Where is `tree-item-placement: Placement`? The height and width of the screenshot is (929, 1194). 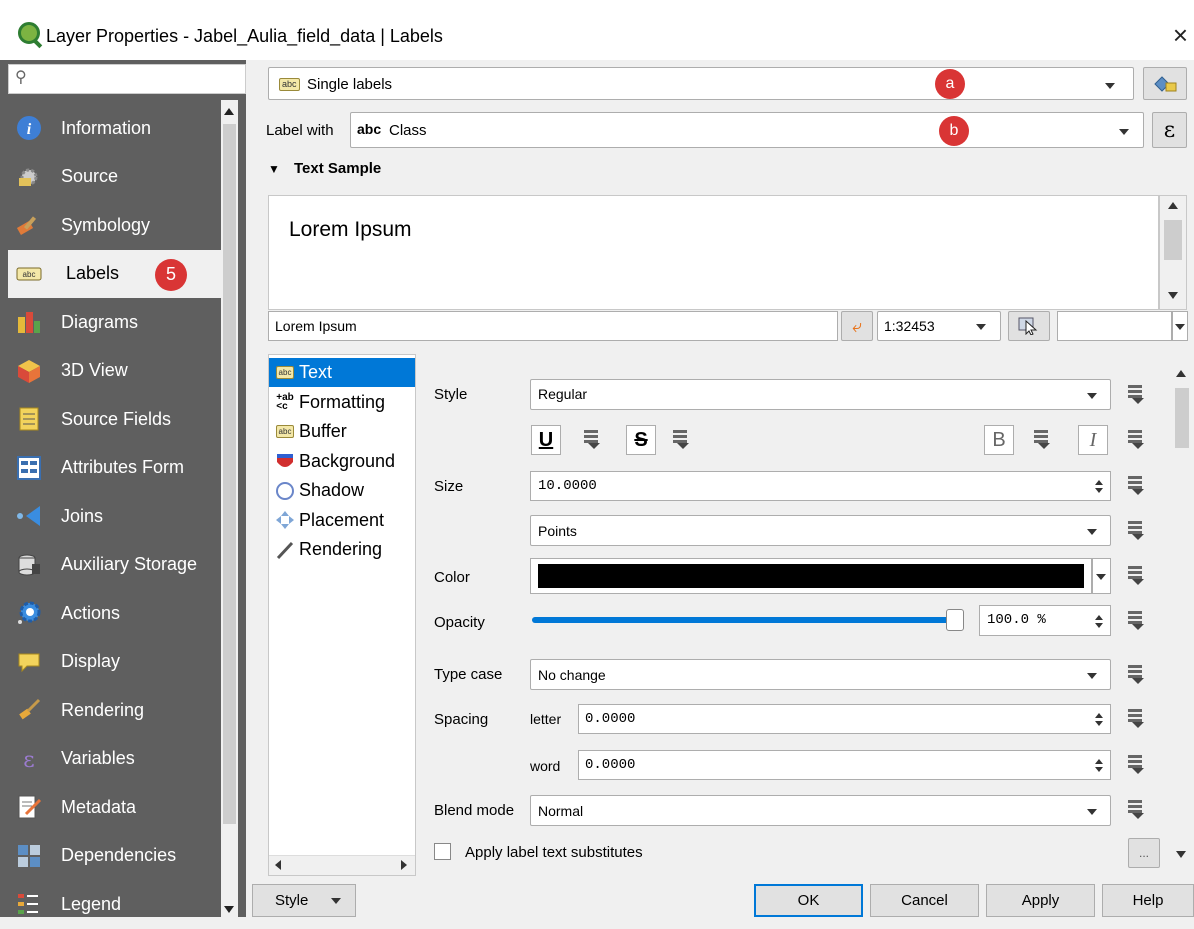 tree-item-placement: Placement is located at coordinates (342, 520).